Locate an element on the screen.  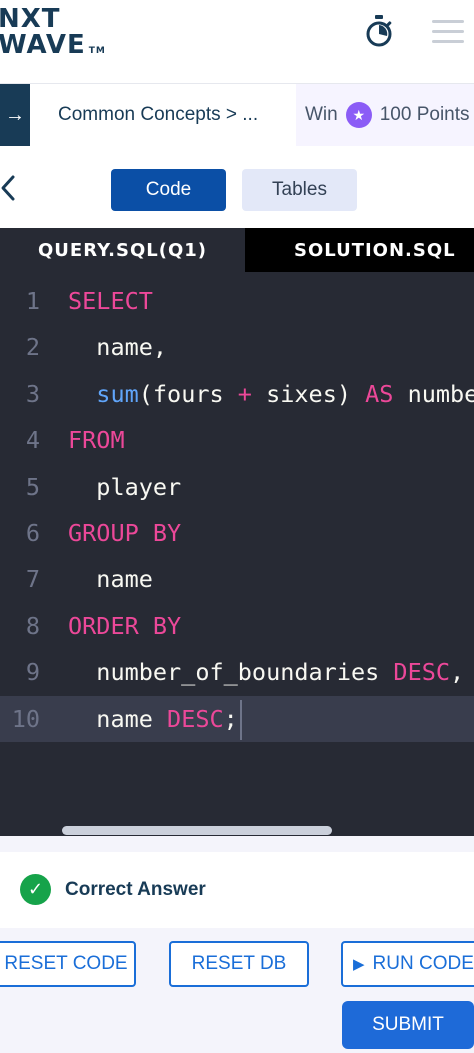
reset-db-button: RESET DB is located at coordinates (239, 964).